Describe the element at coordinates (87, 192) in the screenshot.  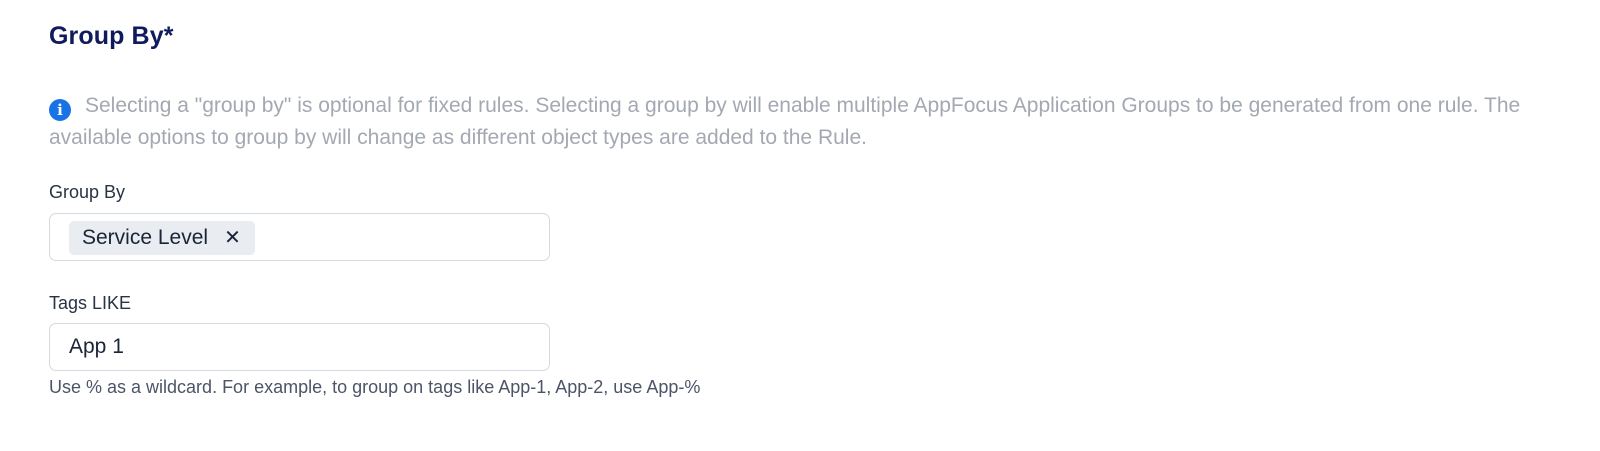
I see `group-by-label: Group By` at that location.